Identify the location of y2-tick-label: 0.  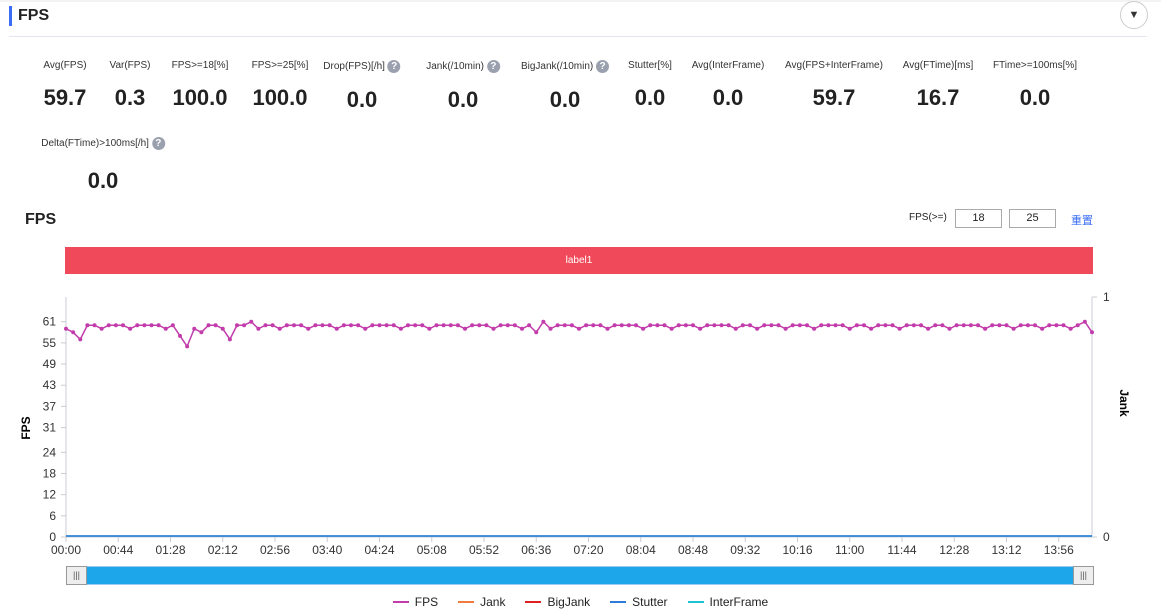
(1106, 537).